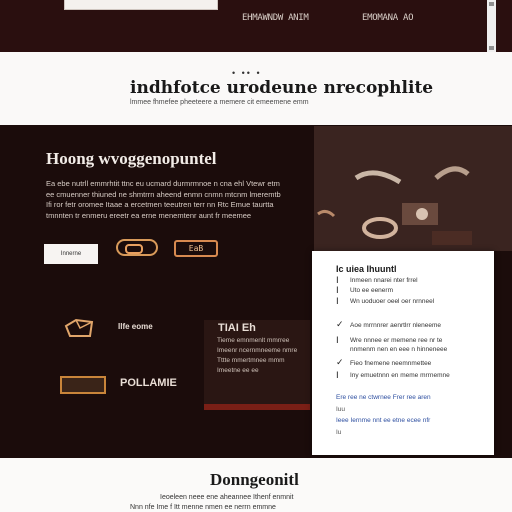 The width and height of the screenshot is (512, 512). Describe the element at coordinates (396, 325) in the screenshot. I see `panel-row: Aoe mrrnnrer aenrtlrr nleneeme` at that location.